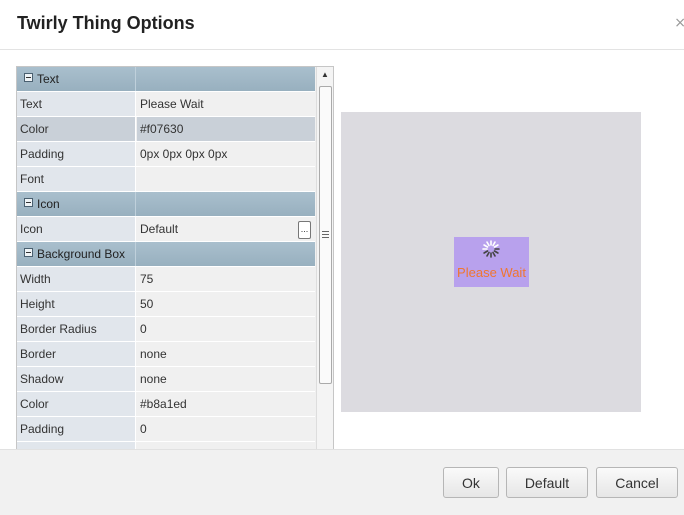 This screenshot has height=515, width=684. I want to click on dialog-title-bar: Twirly Thing Options ×, so click(342, 25).